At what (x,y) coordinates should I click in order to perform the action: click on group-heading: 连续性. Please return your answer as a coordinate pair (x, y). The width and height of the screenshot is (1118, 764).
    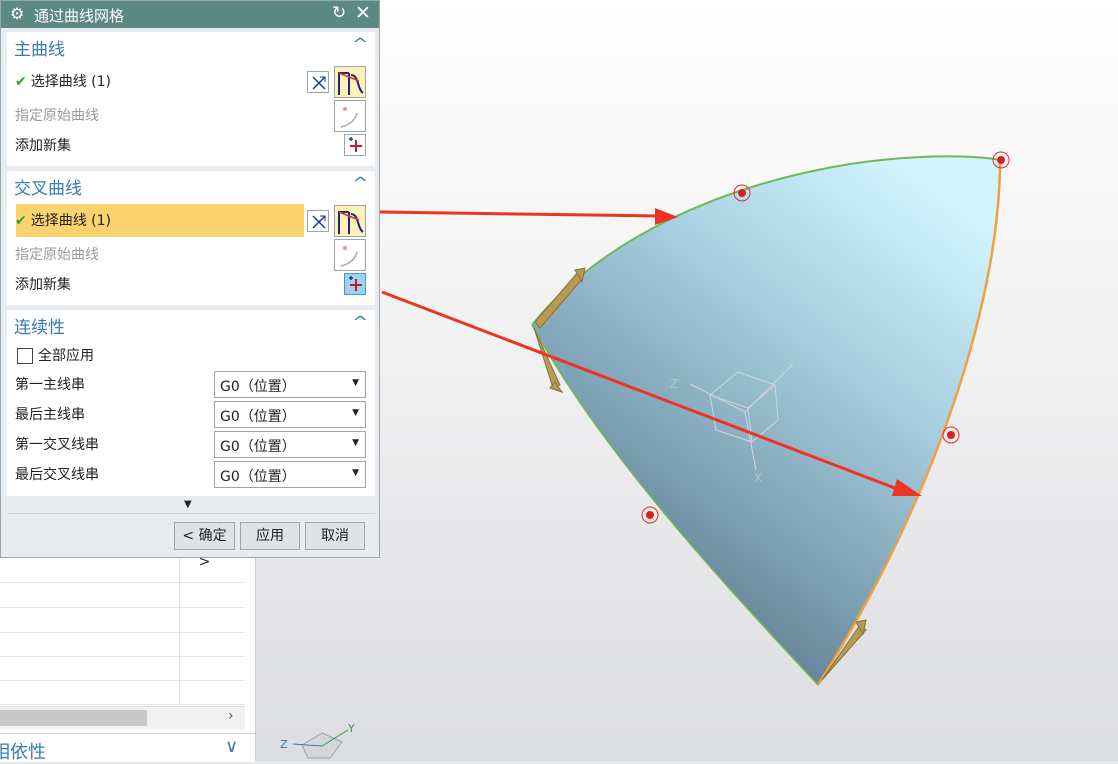
    Looking at the image, I should click on (39, 325).